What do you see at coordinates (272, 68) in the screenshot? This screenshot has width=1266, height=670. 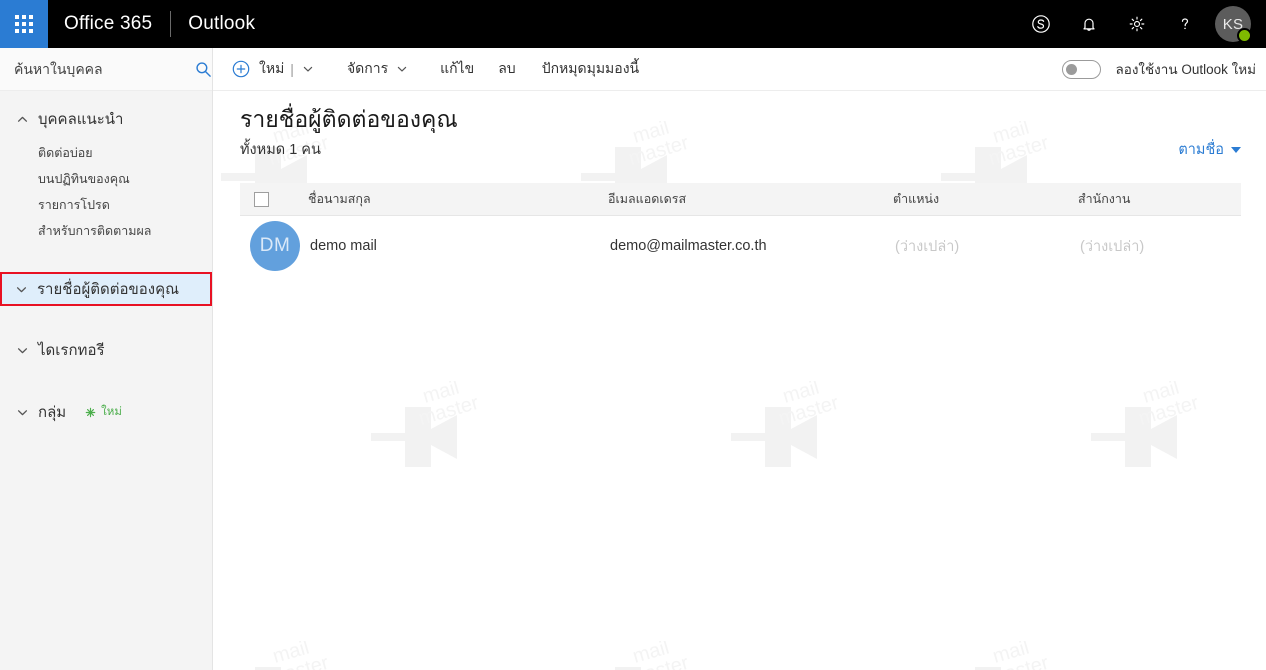 I see `new-label: ใหม่` at bounding box center [272, 68].